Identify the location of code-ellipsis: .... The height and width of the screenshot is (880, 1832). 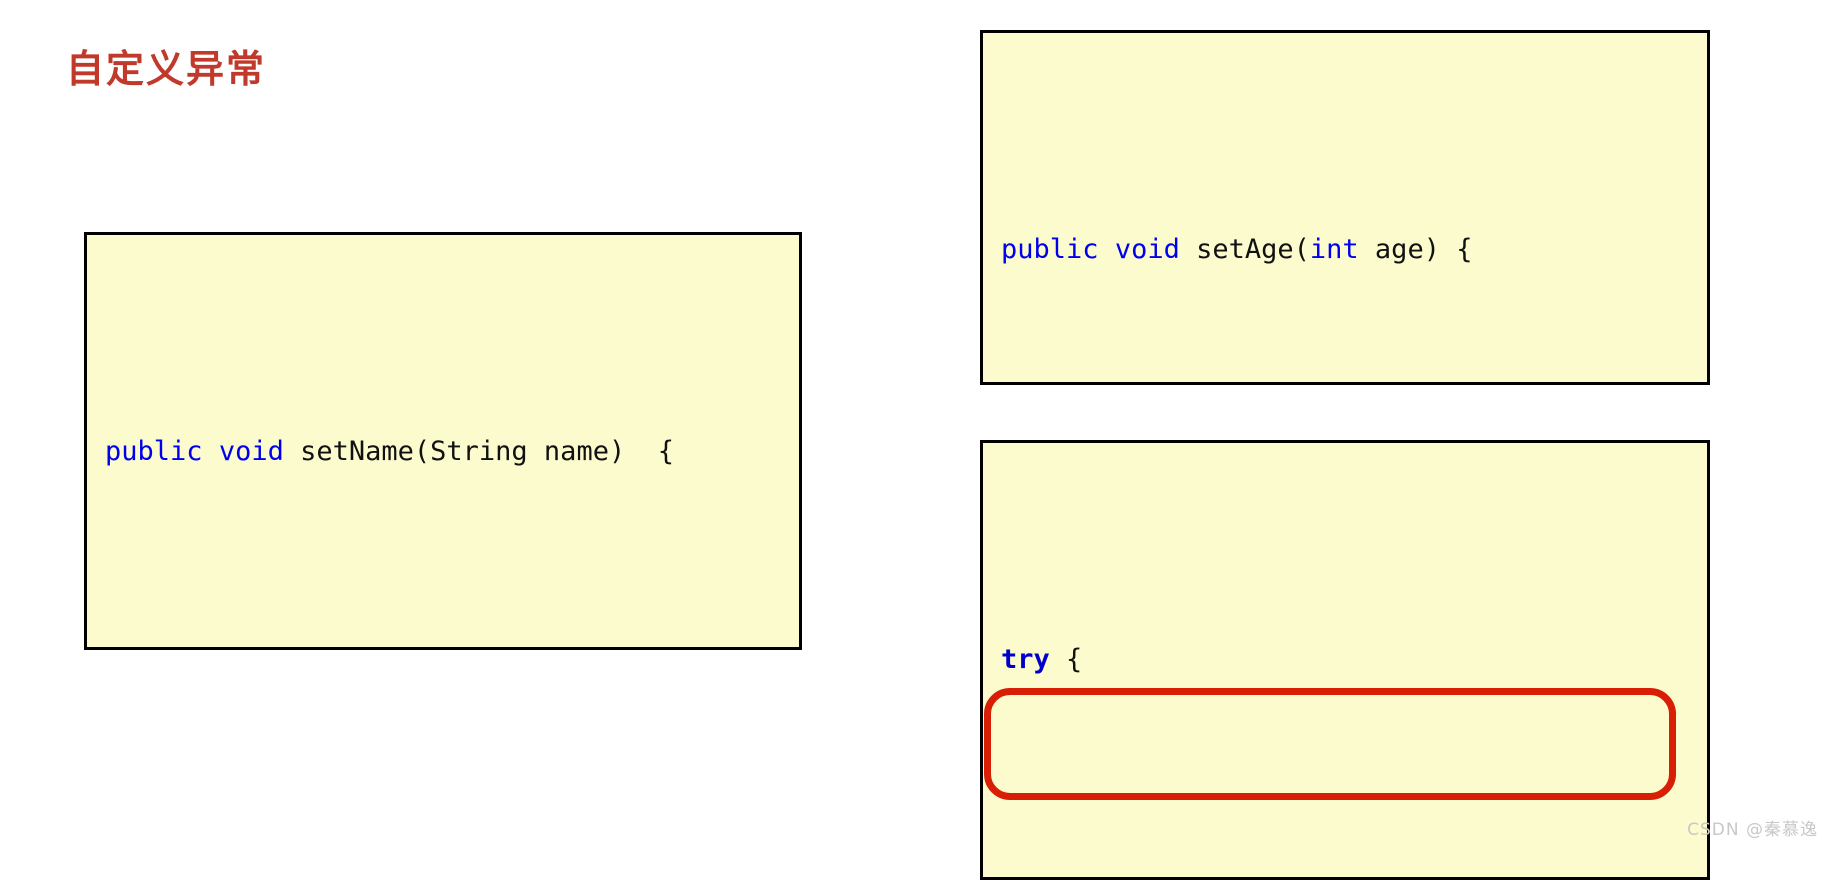
(1058, 876).